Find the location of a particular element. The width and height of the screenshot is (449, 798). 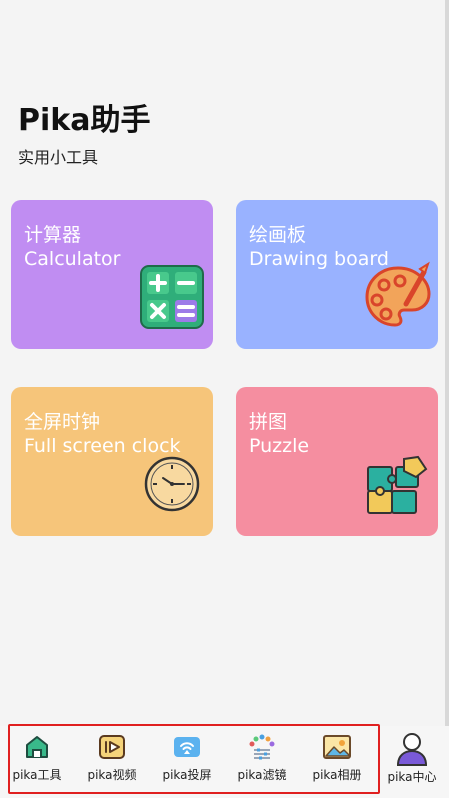

clock-card: 全屏时钟 Full screen clock is located at coordinates (112, 461).